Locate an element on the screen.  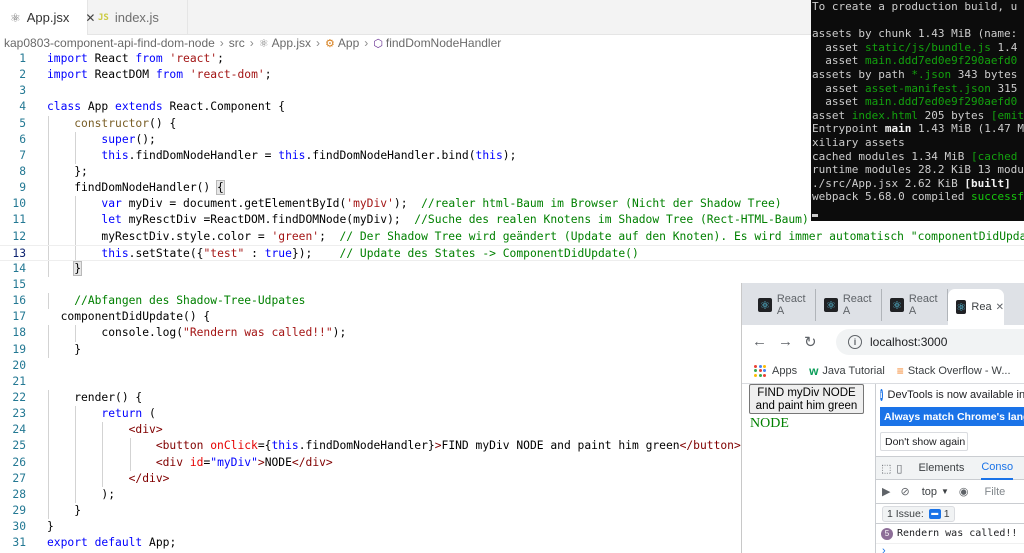
console-log-entry: 5 Rendern was called!! is located at coordinates (950, 534).